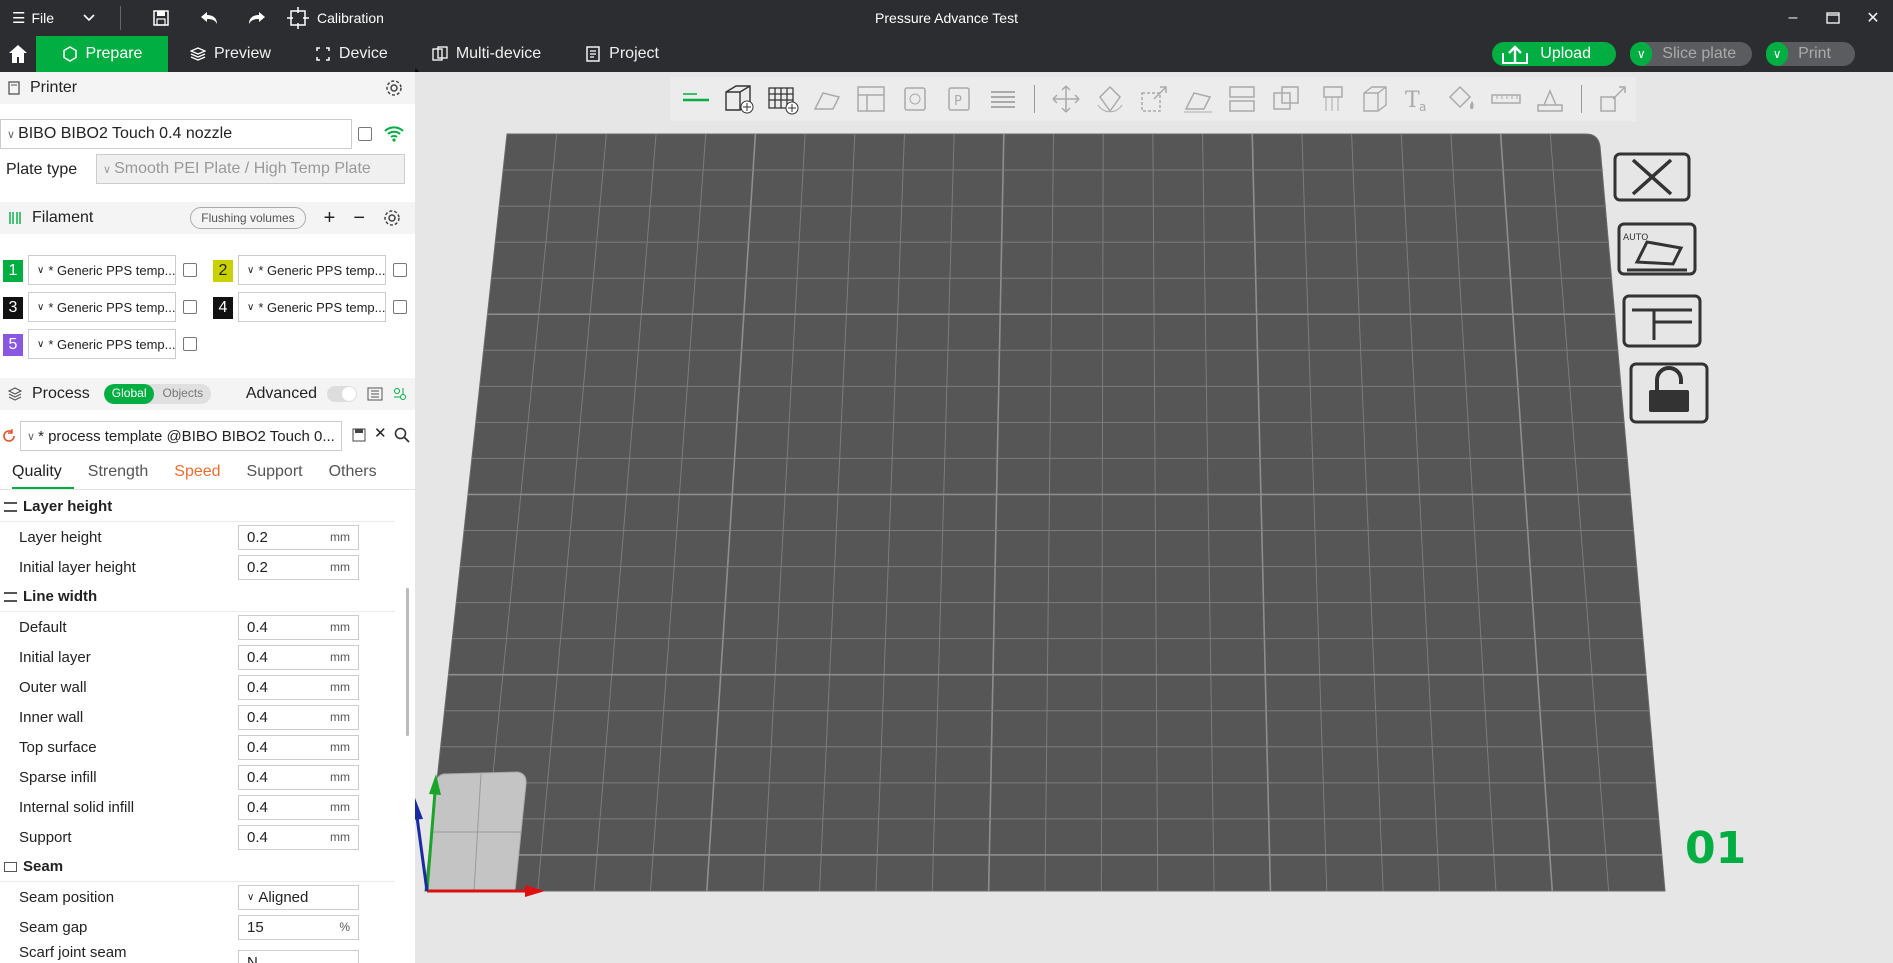  Describe the element at coordinates (359, 473) in the screenshot. I see `tab-others: Others` at that location.